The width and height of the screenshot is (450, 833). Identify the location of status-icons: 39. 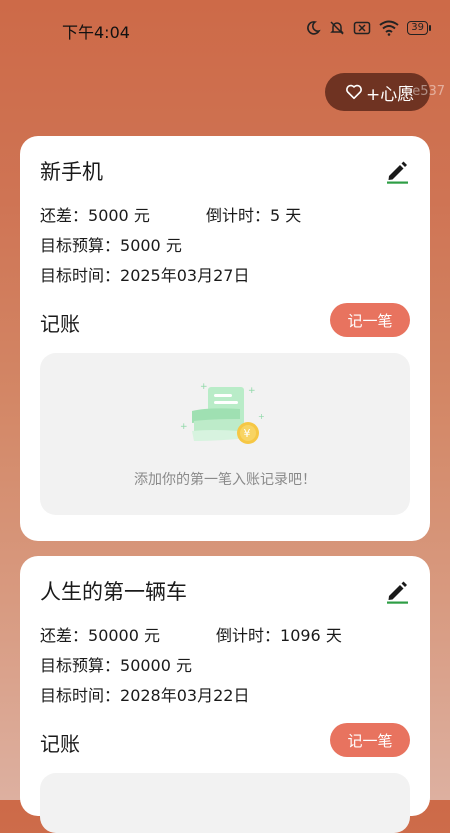
(368, 28).